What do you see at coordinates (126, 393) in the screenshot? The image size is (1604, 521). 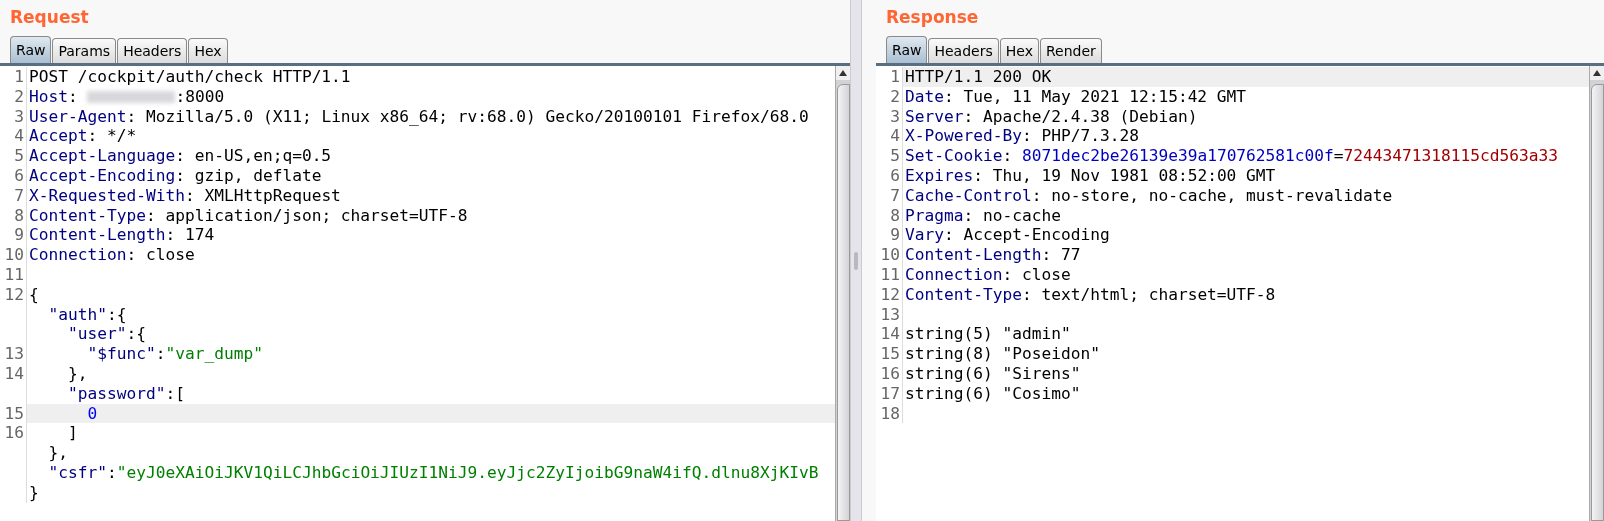 I see `code-line: "password":[` at bounding box center [126, 393].